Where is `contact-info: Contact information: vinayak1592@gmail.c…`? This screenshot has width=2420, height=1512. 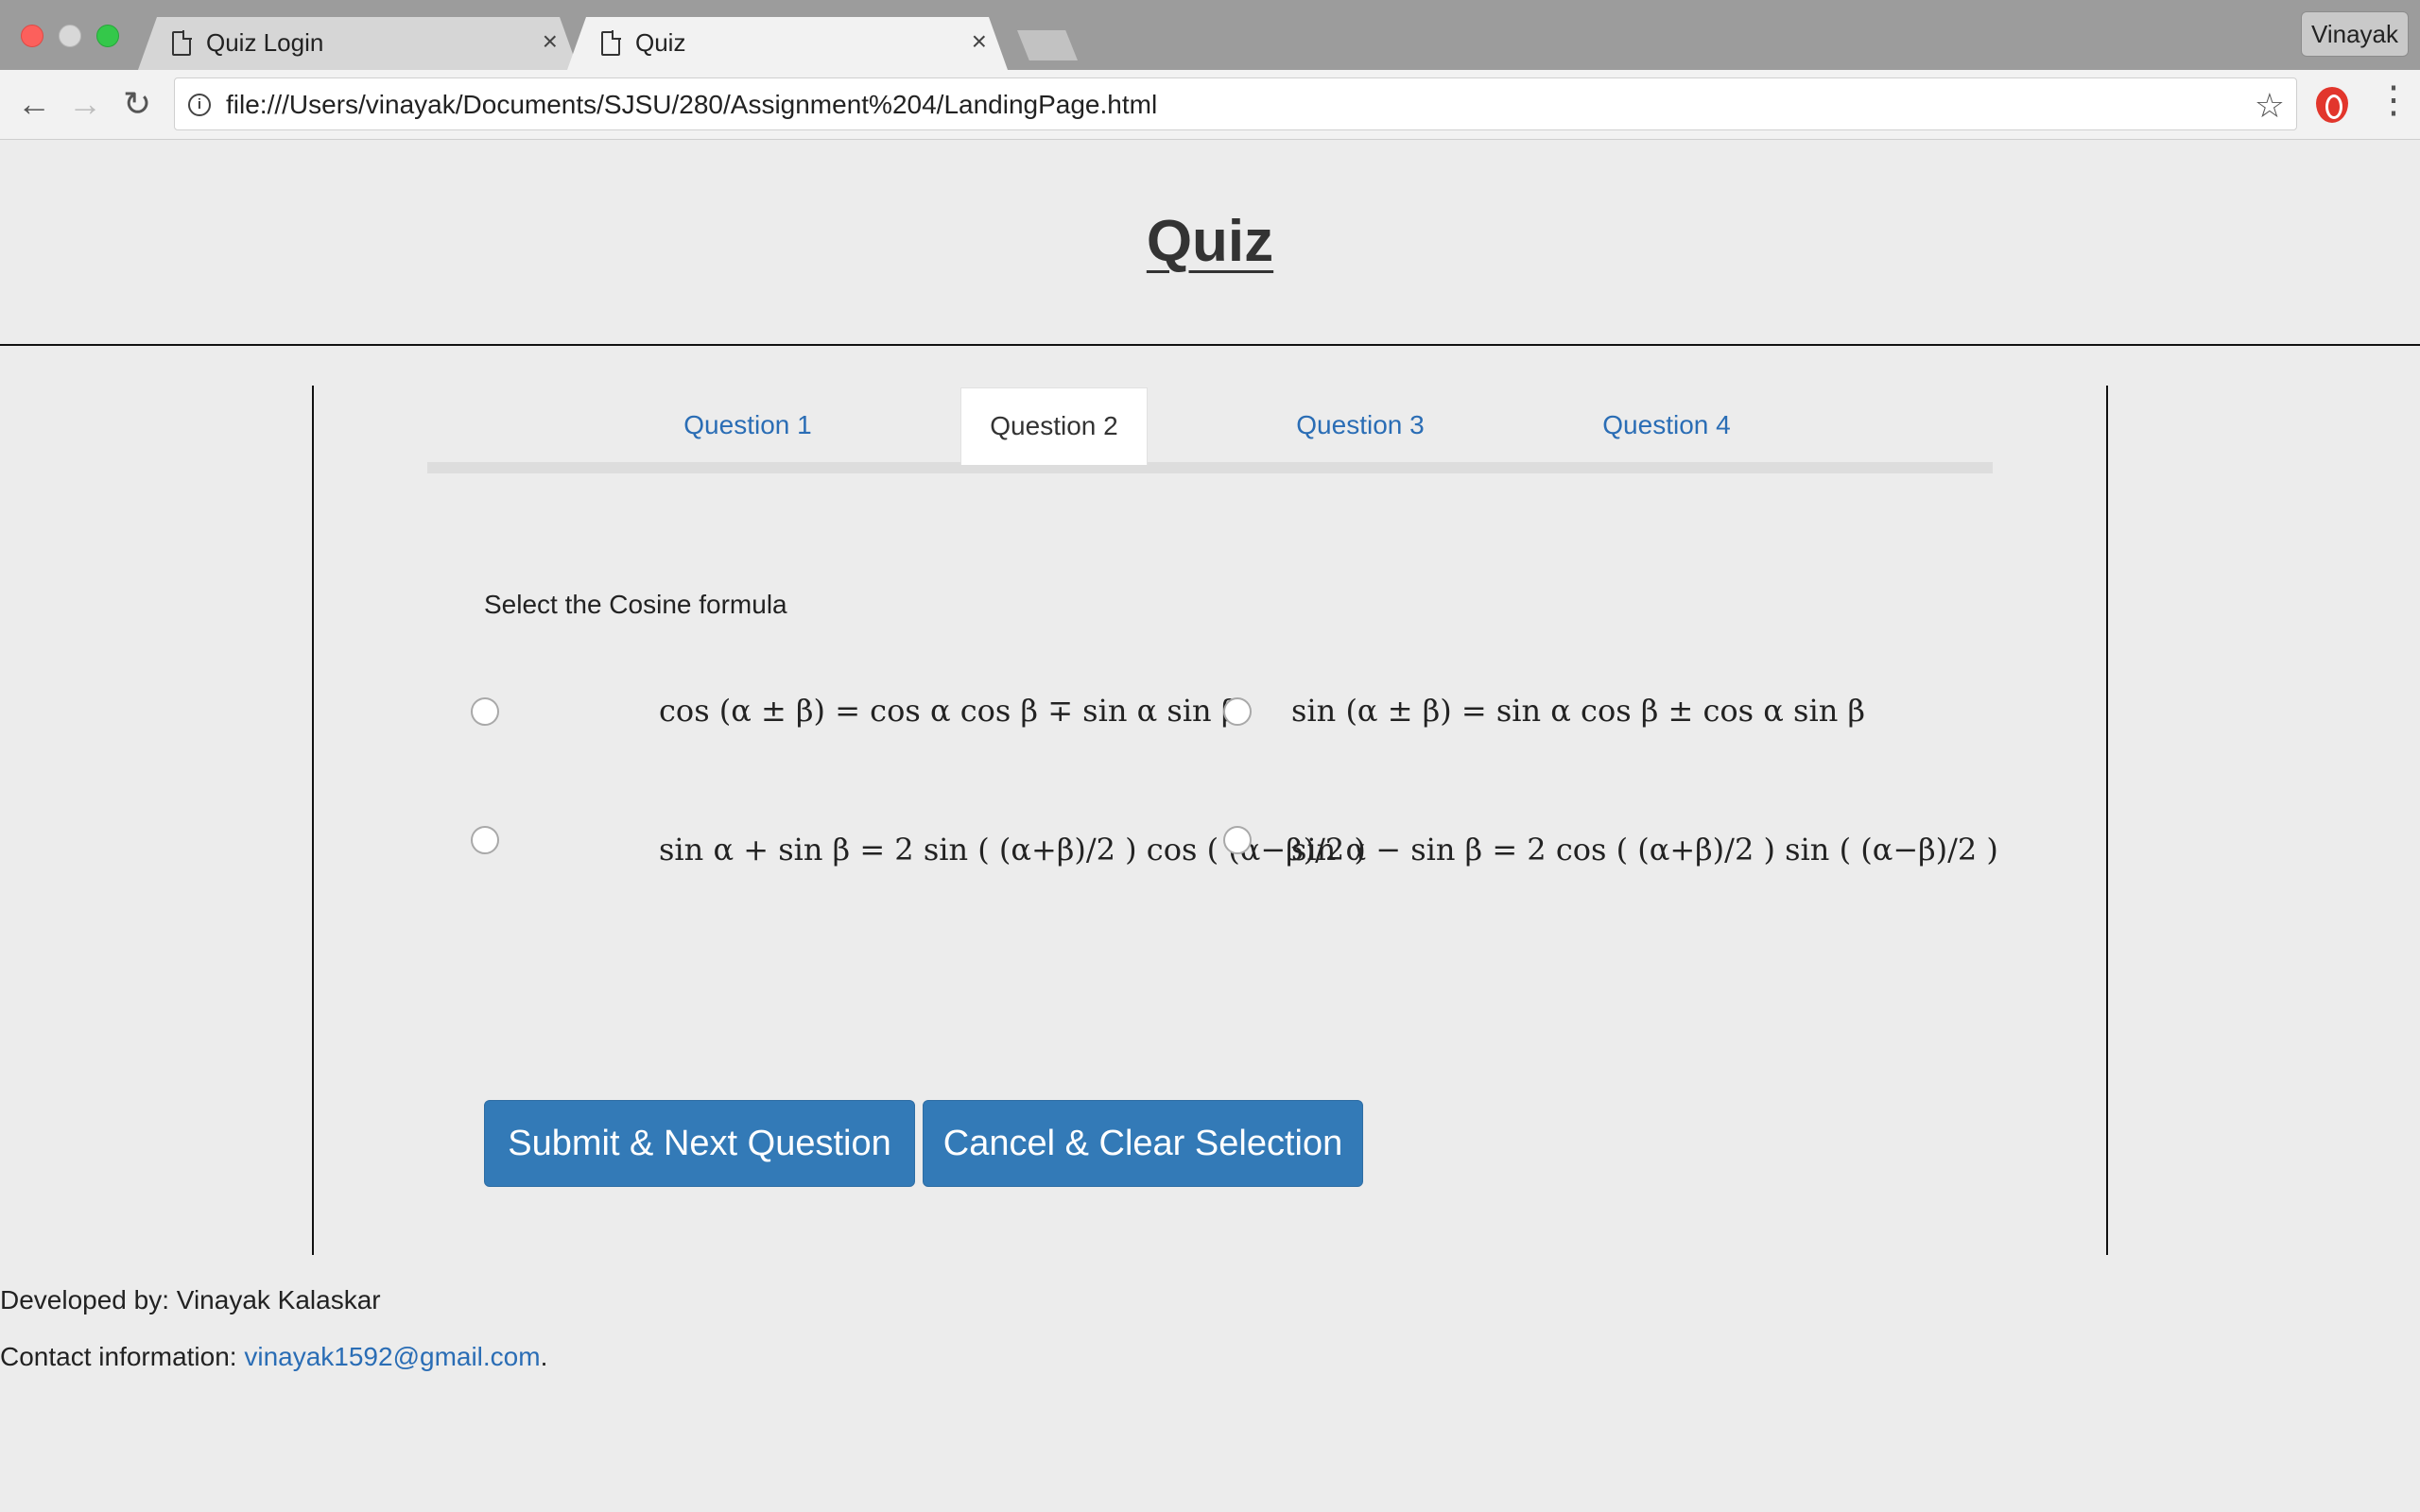
contact-info: Contact information: vinayak1592@gmail.c… is located at coordinates (273, 1357).